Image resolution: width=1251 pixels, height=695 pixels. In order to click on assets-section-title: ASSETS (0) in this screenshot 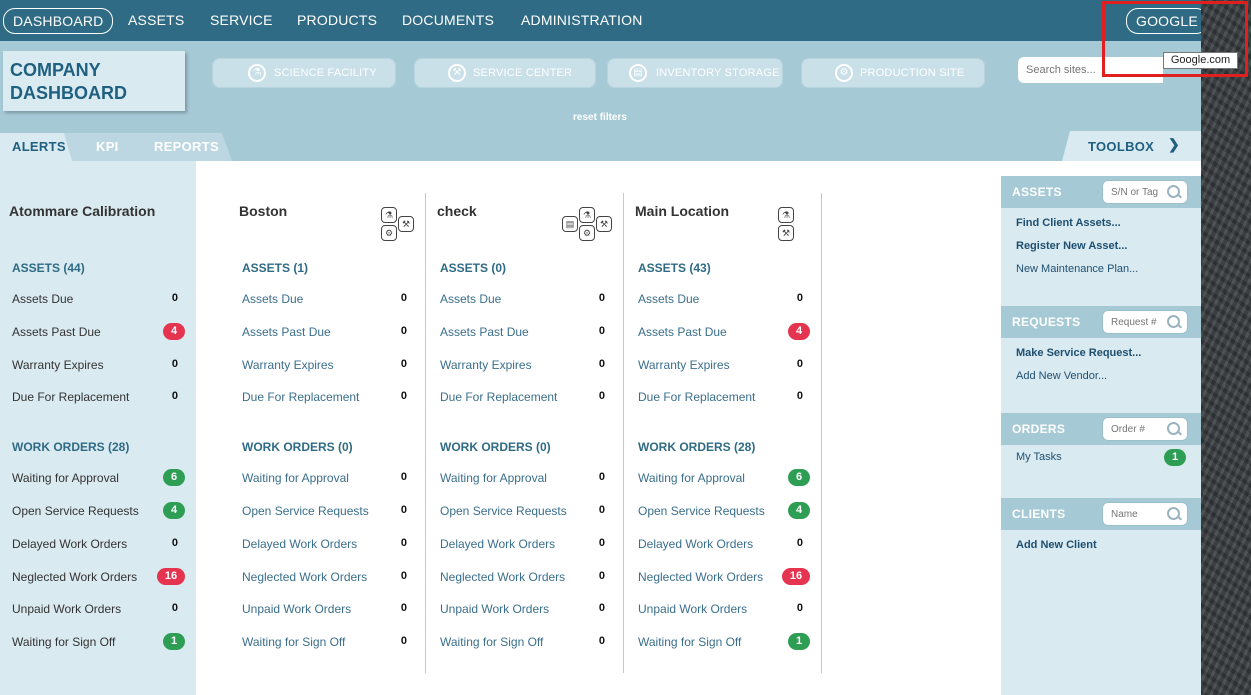, I will do `click(473, 268)`.